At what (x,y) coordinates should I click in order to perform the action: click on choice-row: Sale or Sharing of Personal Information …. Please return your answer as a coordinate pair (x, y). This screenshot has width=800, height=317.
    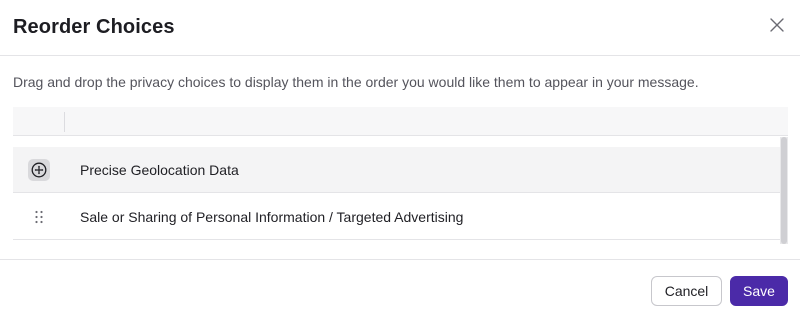
    Looking at the image, I should click on (397, 217).